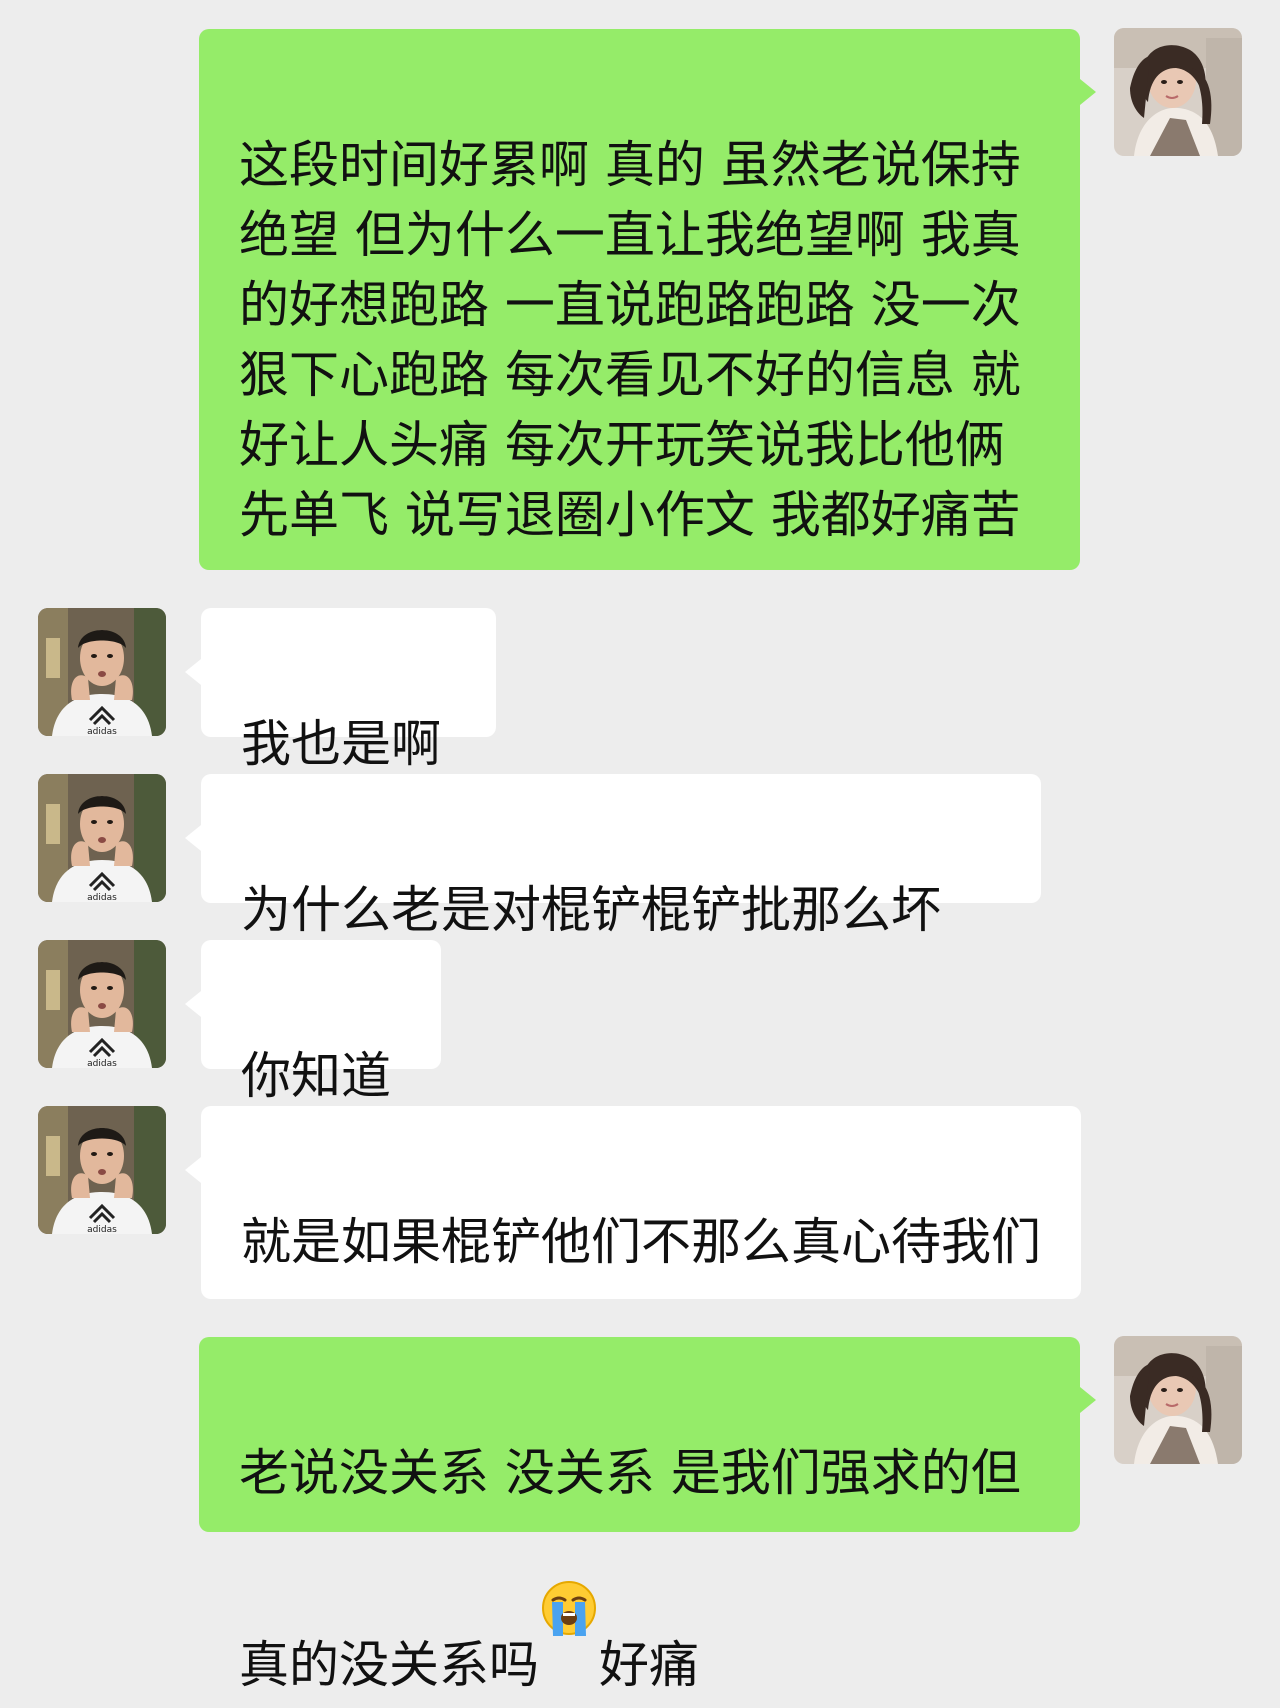 The width and height of the screenshot is (1280, 1708). What do you see at coordinates (621, 856) in the screenshot?
I see `message-bubble: 为什么老是对棍铲棍铲批那么坏` at bounding box center [621, 856].